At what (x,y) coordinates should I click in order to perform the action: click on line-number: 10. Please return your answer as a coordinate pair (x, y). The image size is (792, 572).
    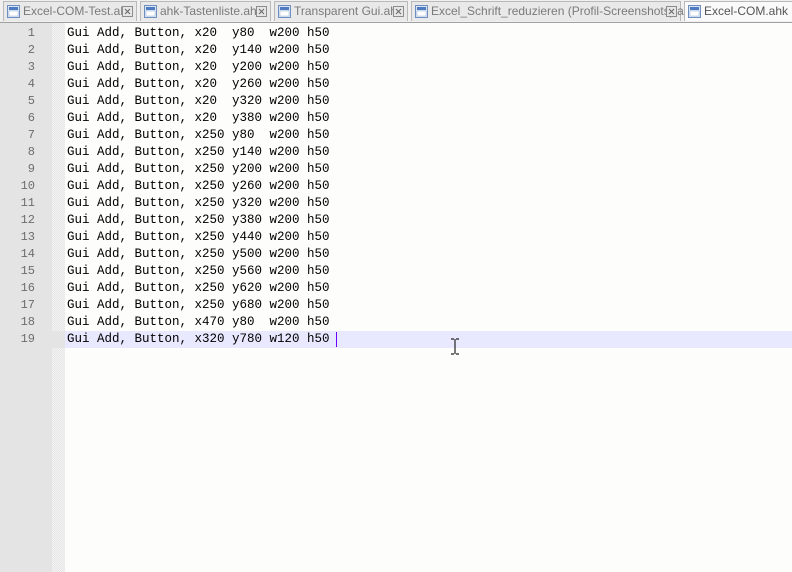
    Looking at the image, I should click on (27, 186).